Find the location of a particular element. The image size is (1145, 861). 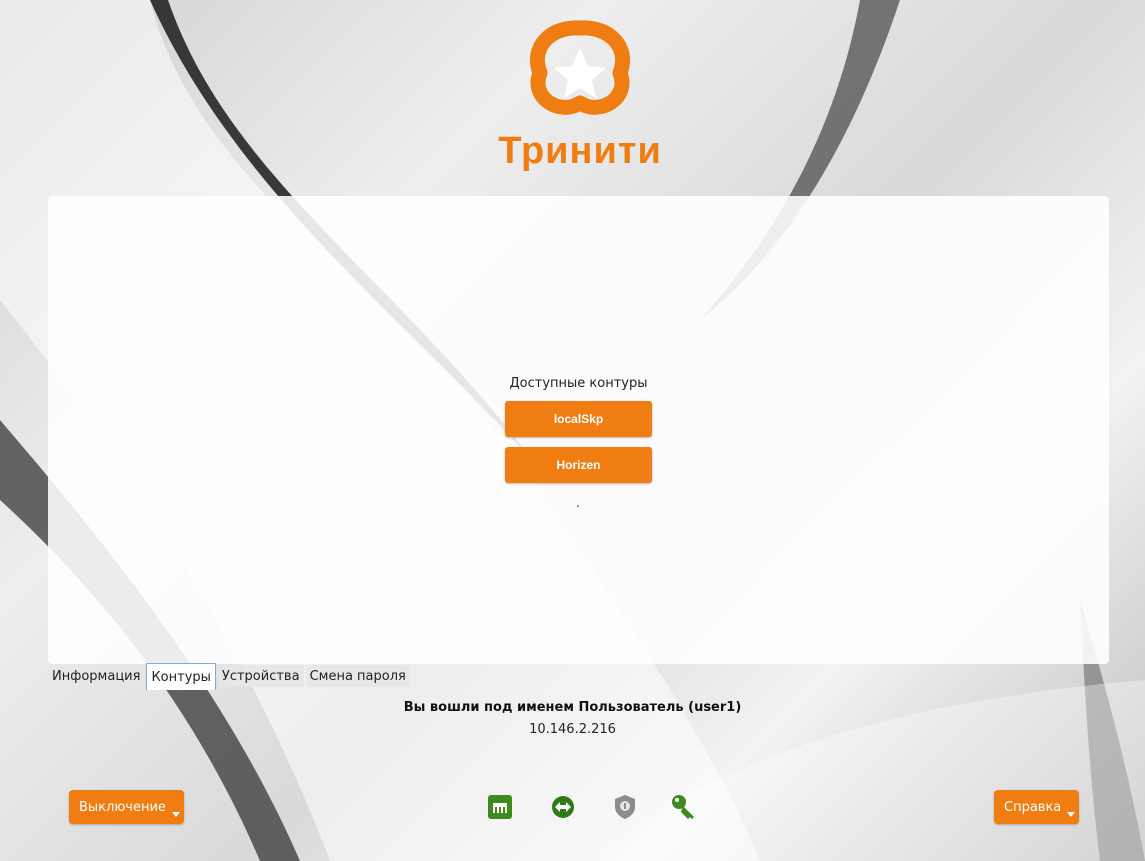

trinity-logo is located at coordinates (580, 67).